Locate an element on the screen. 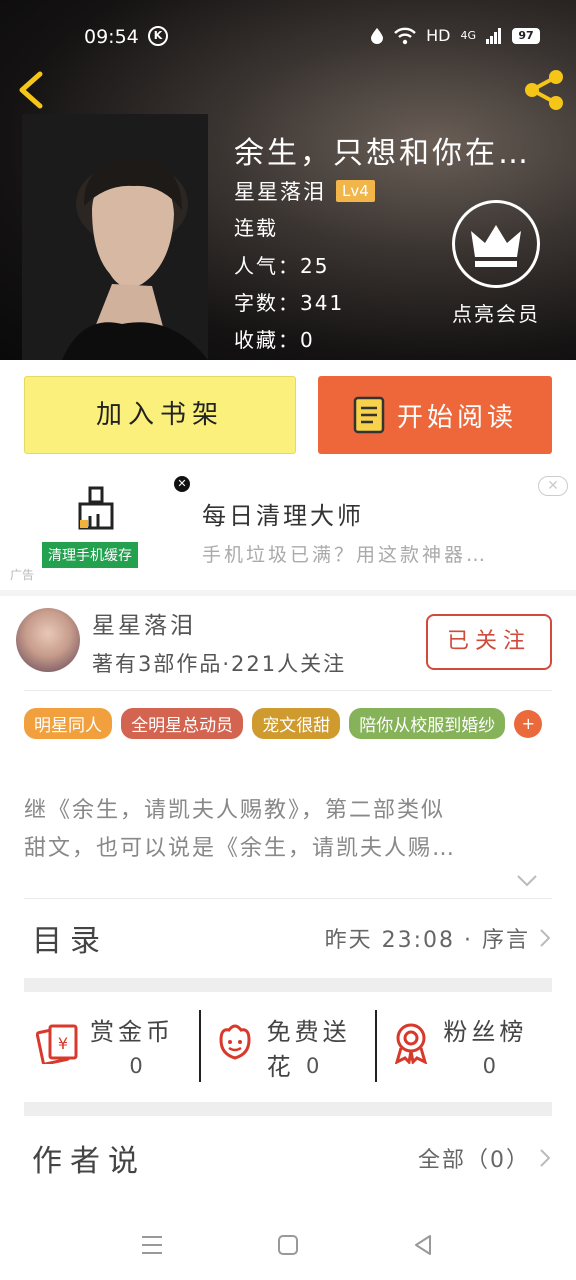  vip-button: 点亮会员 is located at coordinates (496, 263).